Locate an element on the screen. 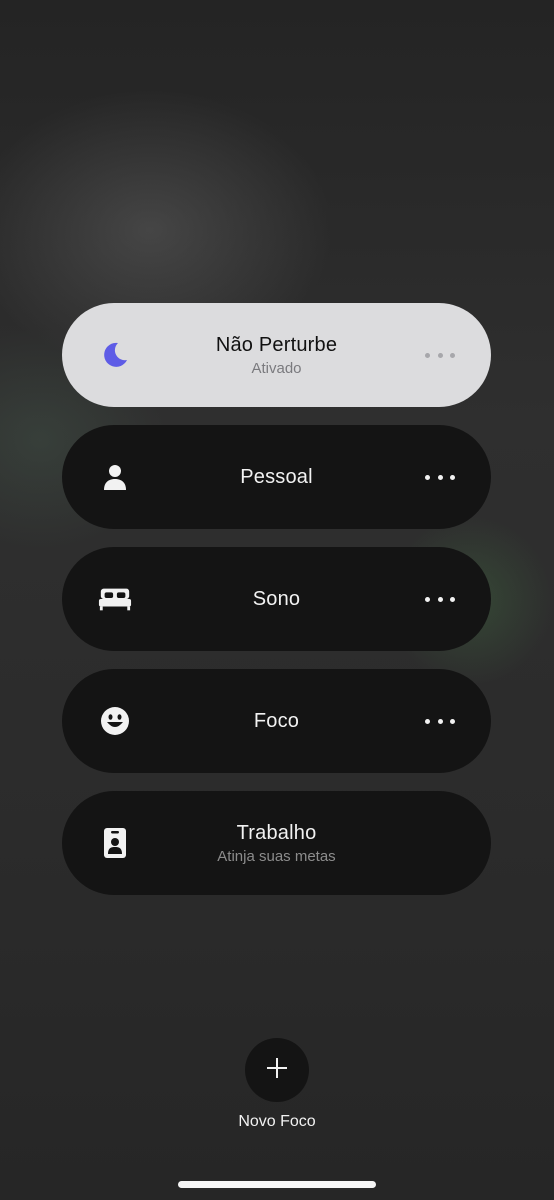 The height and width of the screenshot is (1200, 554). focus-item-trabalho: Trabalho Atinja suas metas is located at coordinates (276, 843).